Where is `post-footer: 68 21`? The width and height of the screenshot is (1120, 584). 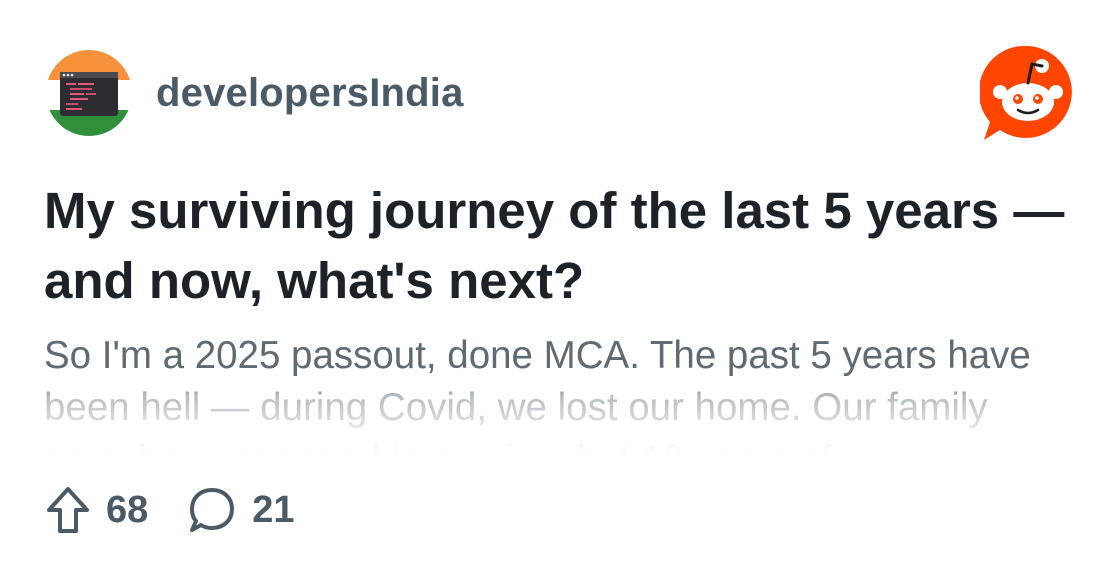 post-footer: 68 21 is located at coordinates (170, 510).